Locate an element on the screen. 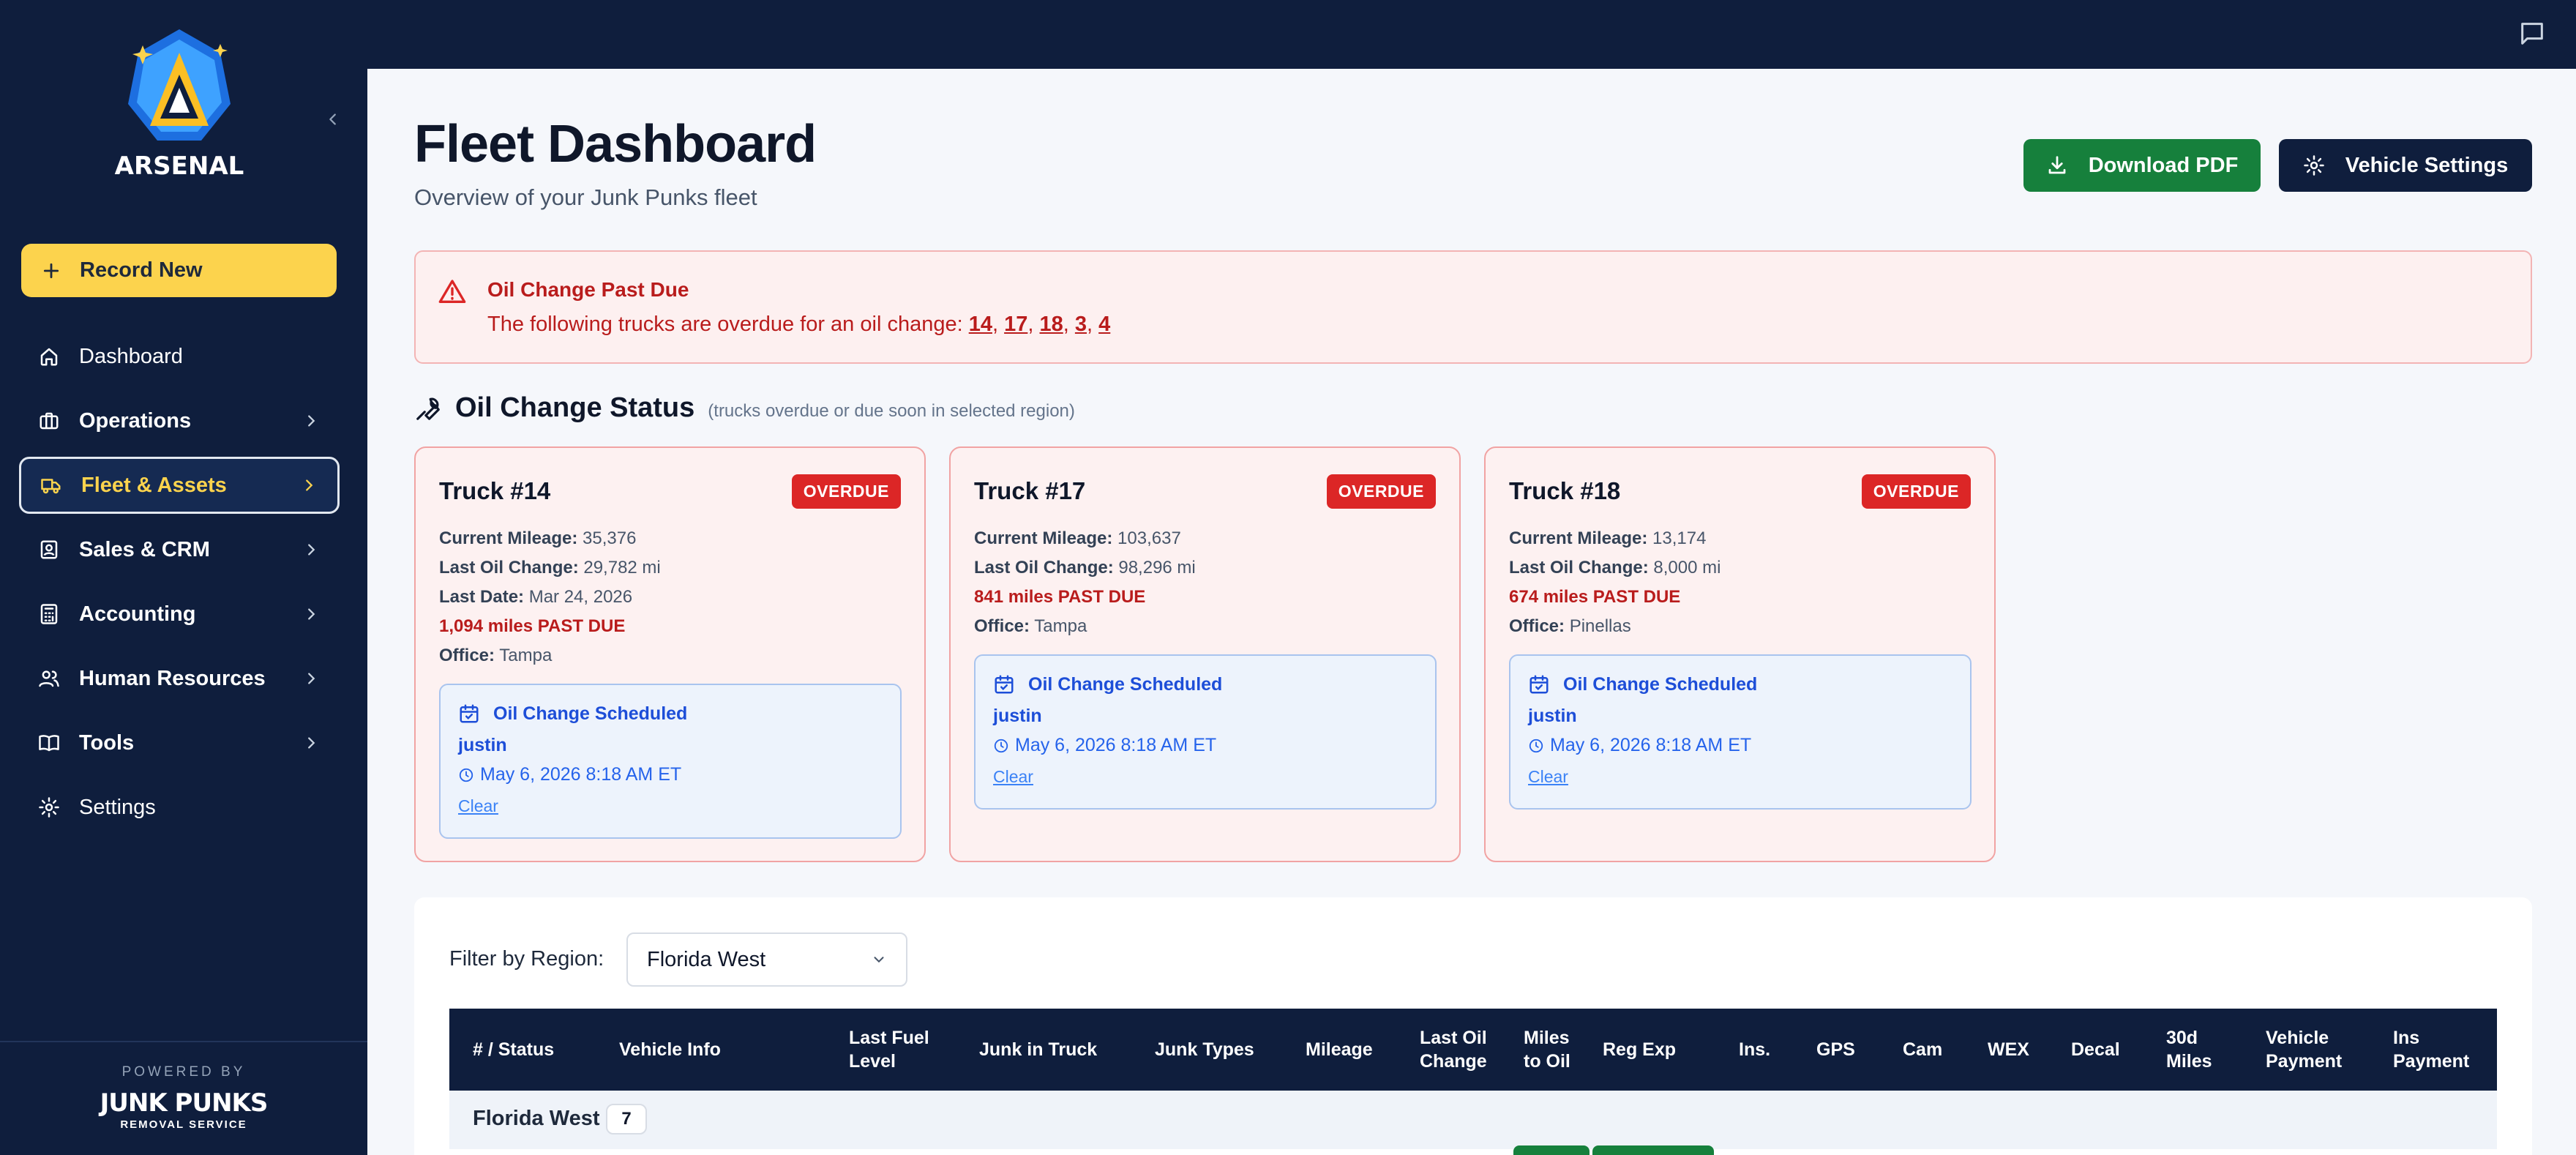 The height and width of the screenshot is (1155, 2576). column-header: 30d Miles is located at coordinates (2191, 1050).